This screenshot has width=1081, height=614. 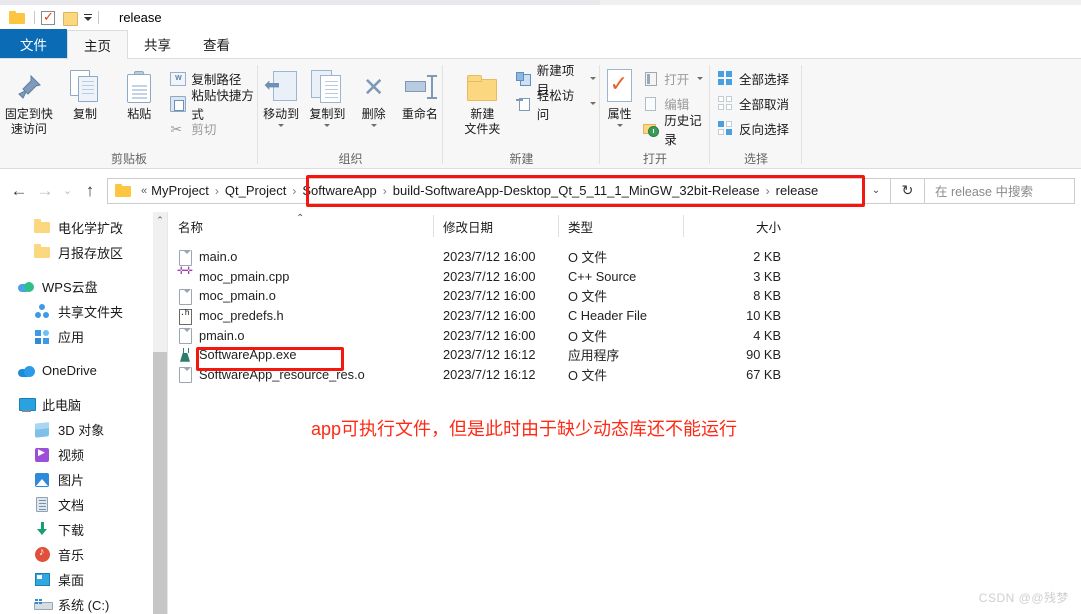 What do you see at coordinates (71, 555) in the screenshot?
I see `sidebar-item-label: 音乐` at bounding box center [71, 555].